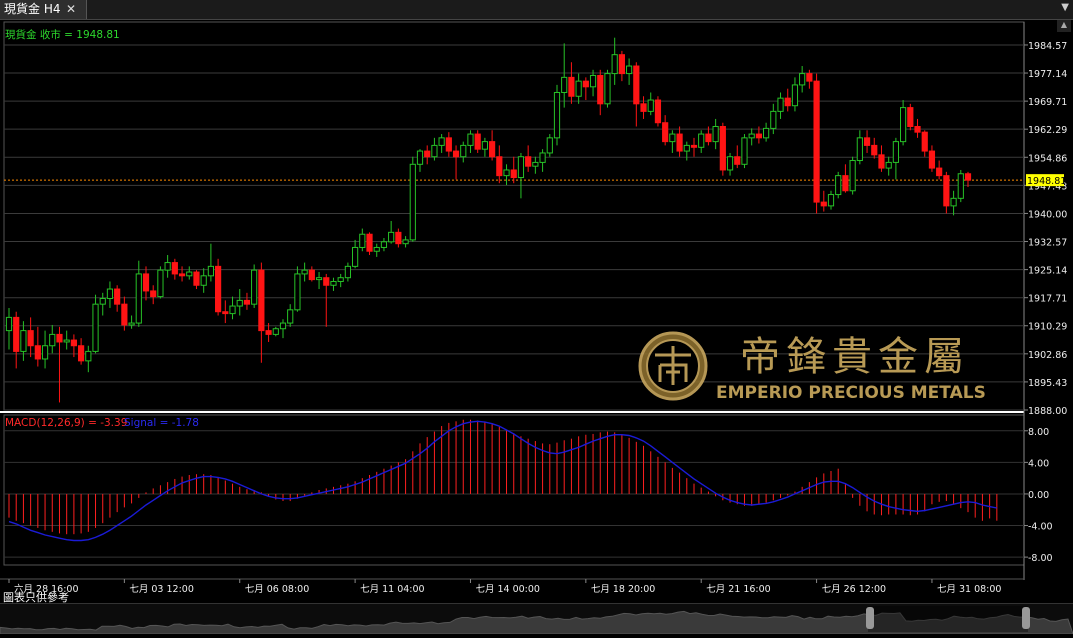 This screenshot has height=638, width=1073. What do you see at coordinates (1047, 327) in the screenshot?
I see `price-tick-label: 1910.29` at bounding box center [1047, 327].